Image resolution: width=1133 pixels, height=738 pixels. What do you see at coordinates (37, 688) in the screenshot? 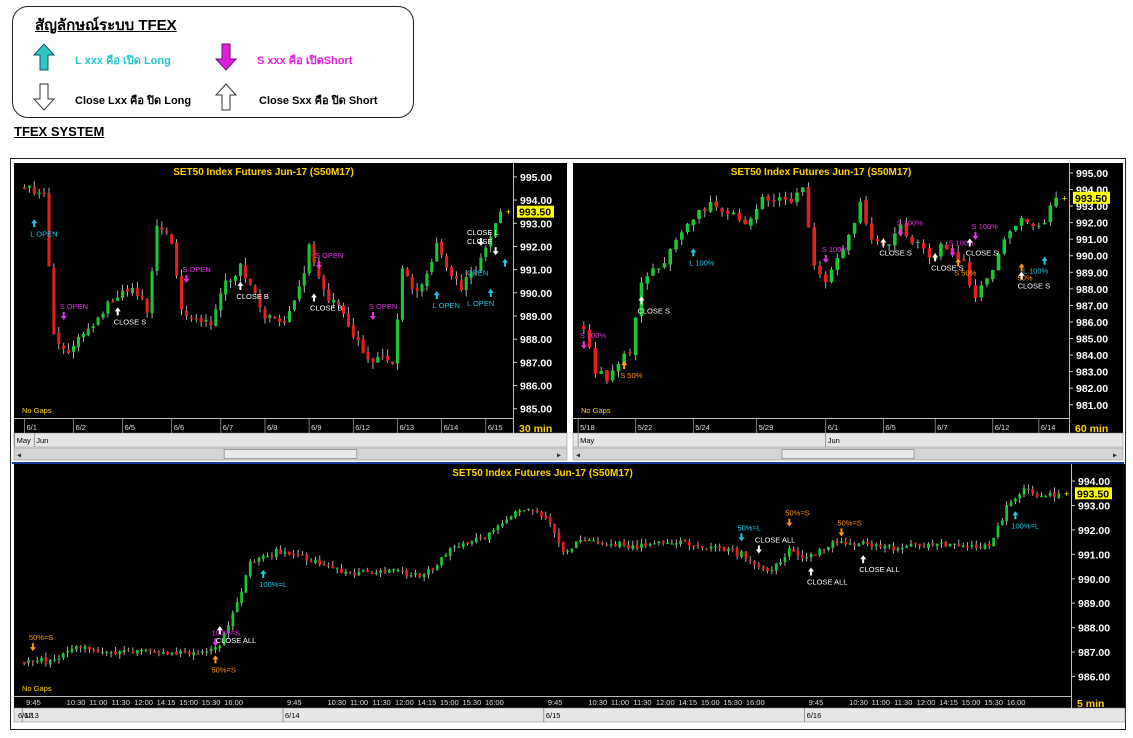
I see `no-gaps-note: No Gaps` at bounding box center [37, 688].